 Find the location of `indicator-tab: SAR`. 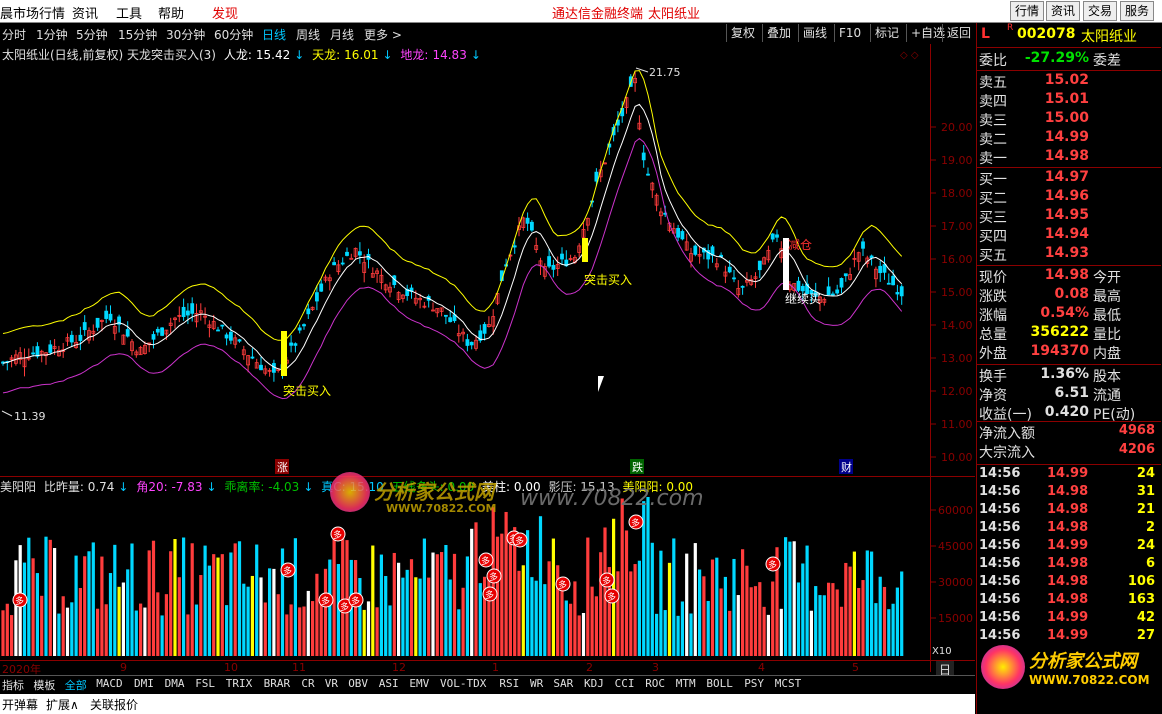

indicator-tab: SAR is located at coordinates (563, 683).